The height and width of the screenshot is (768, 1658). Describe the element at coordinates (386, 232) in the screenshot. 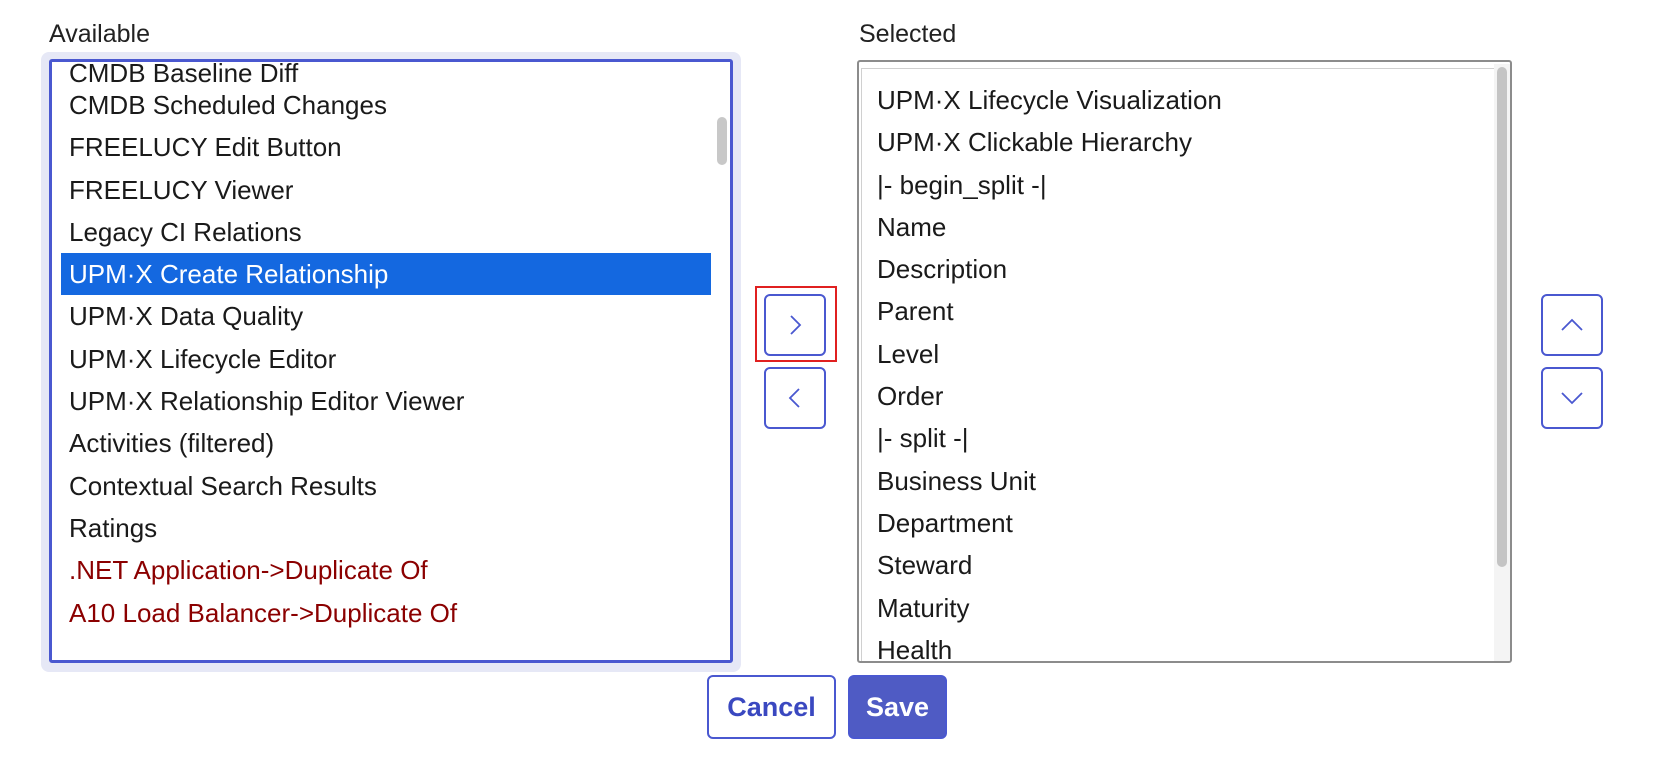

I see `available-item: Legacy CI Relations` at that location.